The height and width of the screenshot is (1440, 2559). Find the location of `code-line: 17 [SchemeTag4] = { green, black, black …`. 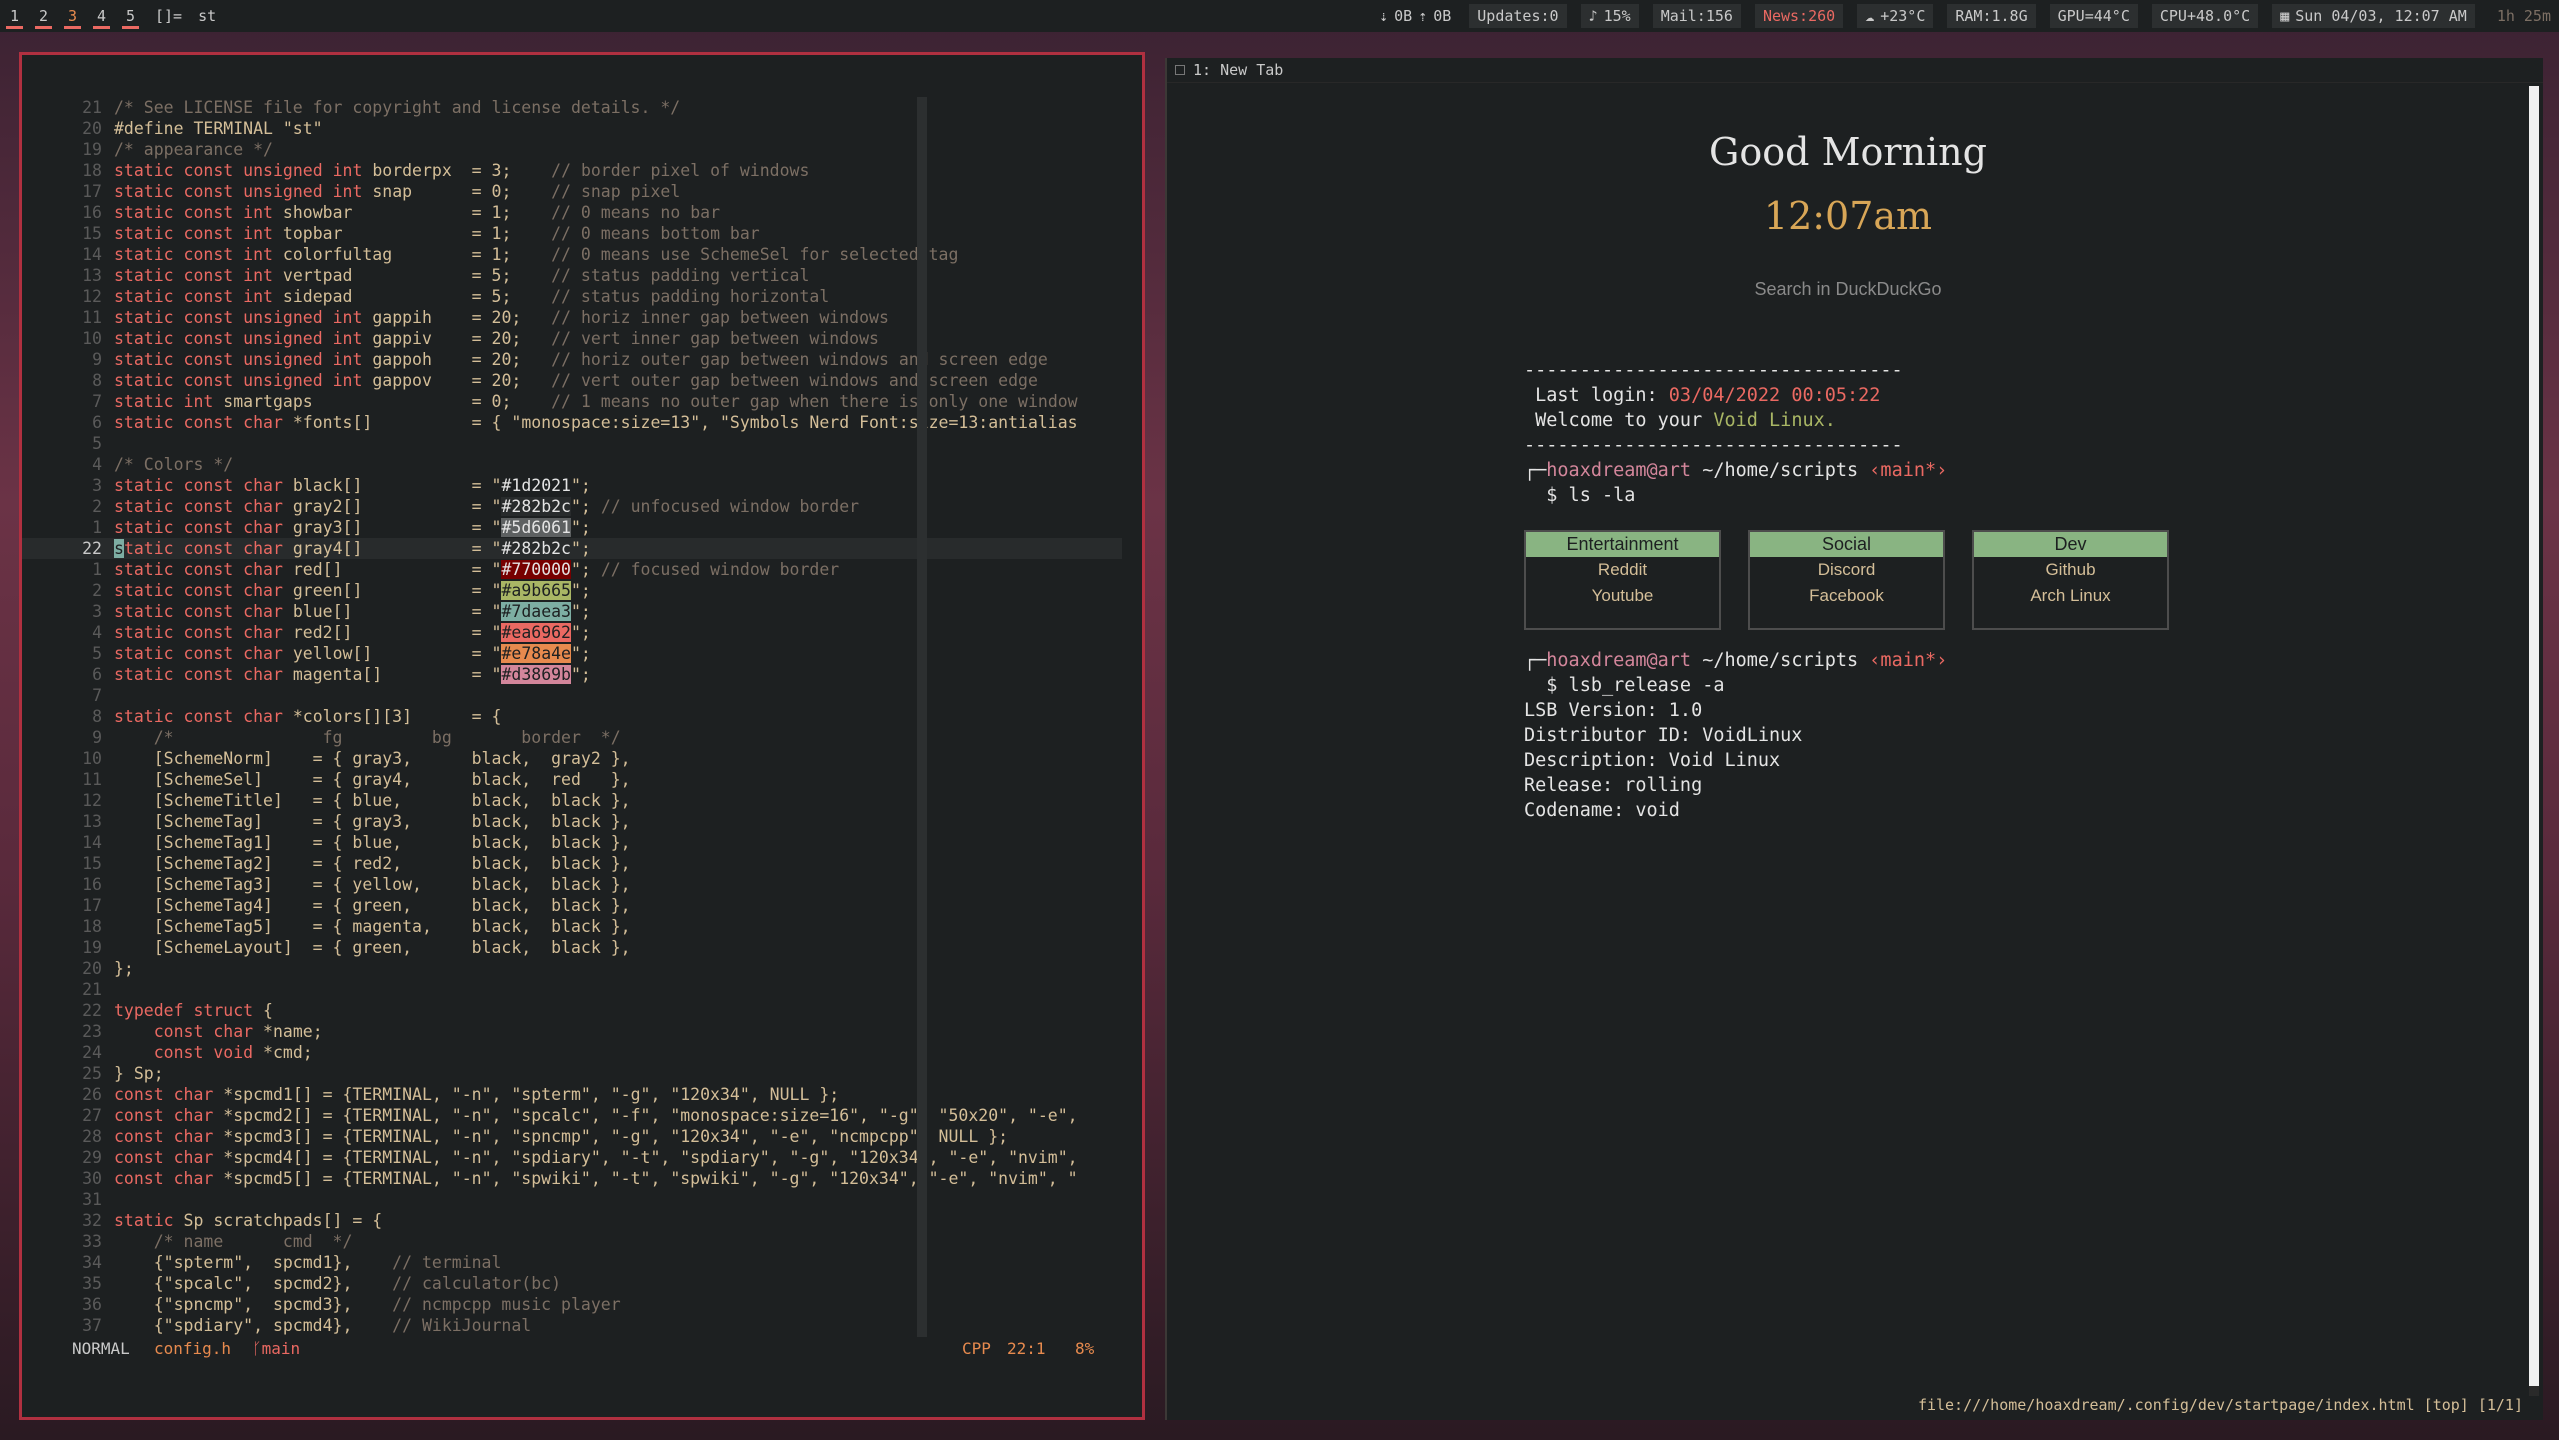

code-line: 17 [SchemeTag4] = { green, black, black … is located at coordinates (572, 905).